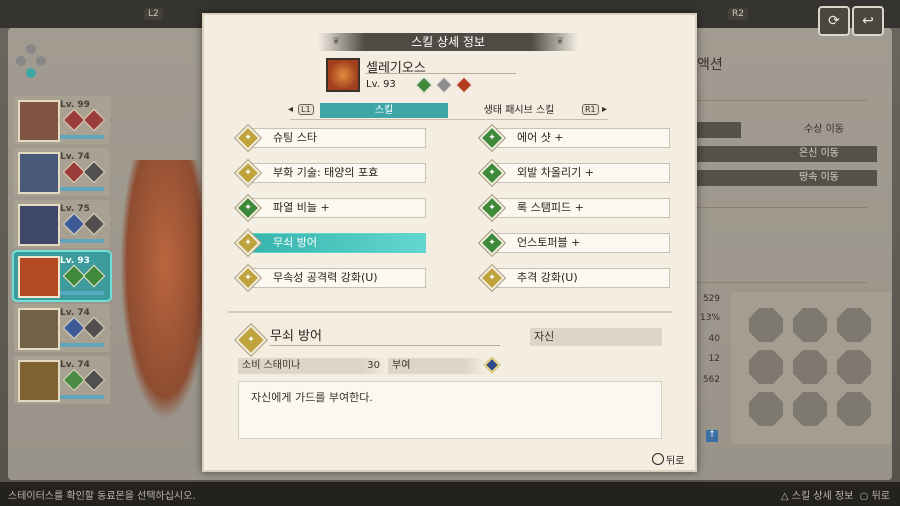 The height and width of the screenshot is (506, 900). I want to click on party-member-card: Lv. 99, so click(62, 120).